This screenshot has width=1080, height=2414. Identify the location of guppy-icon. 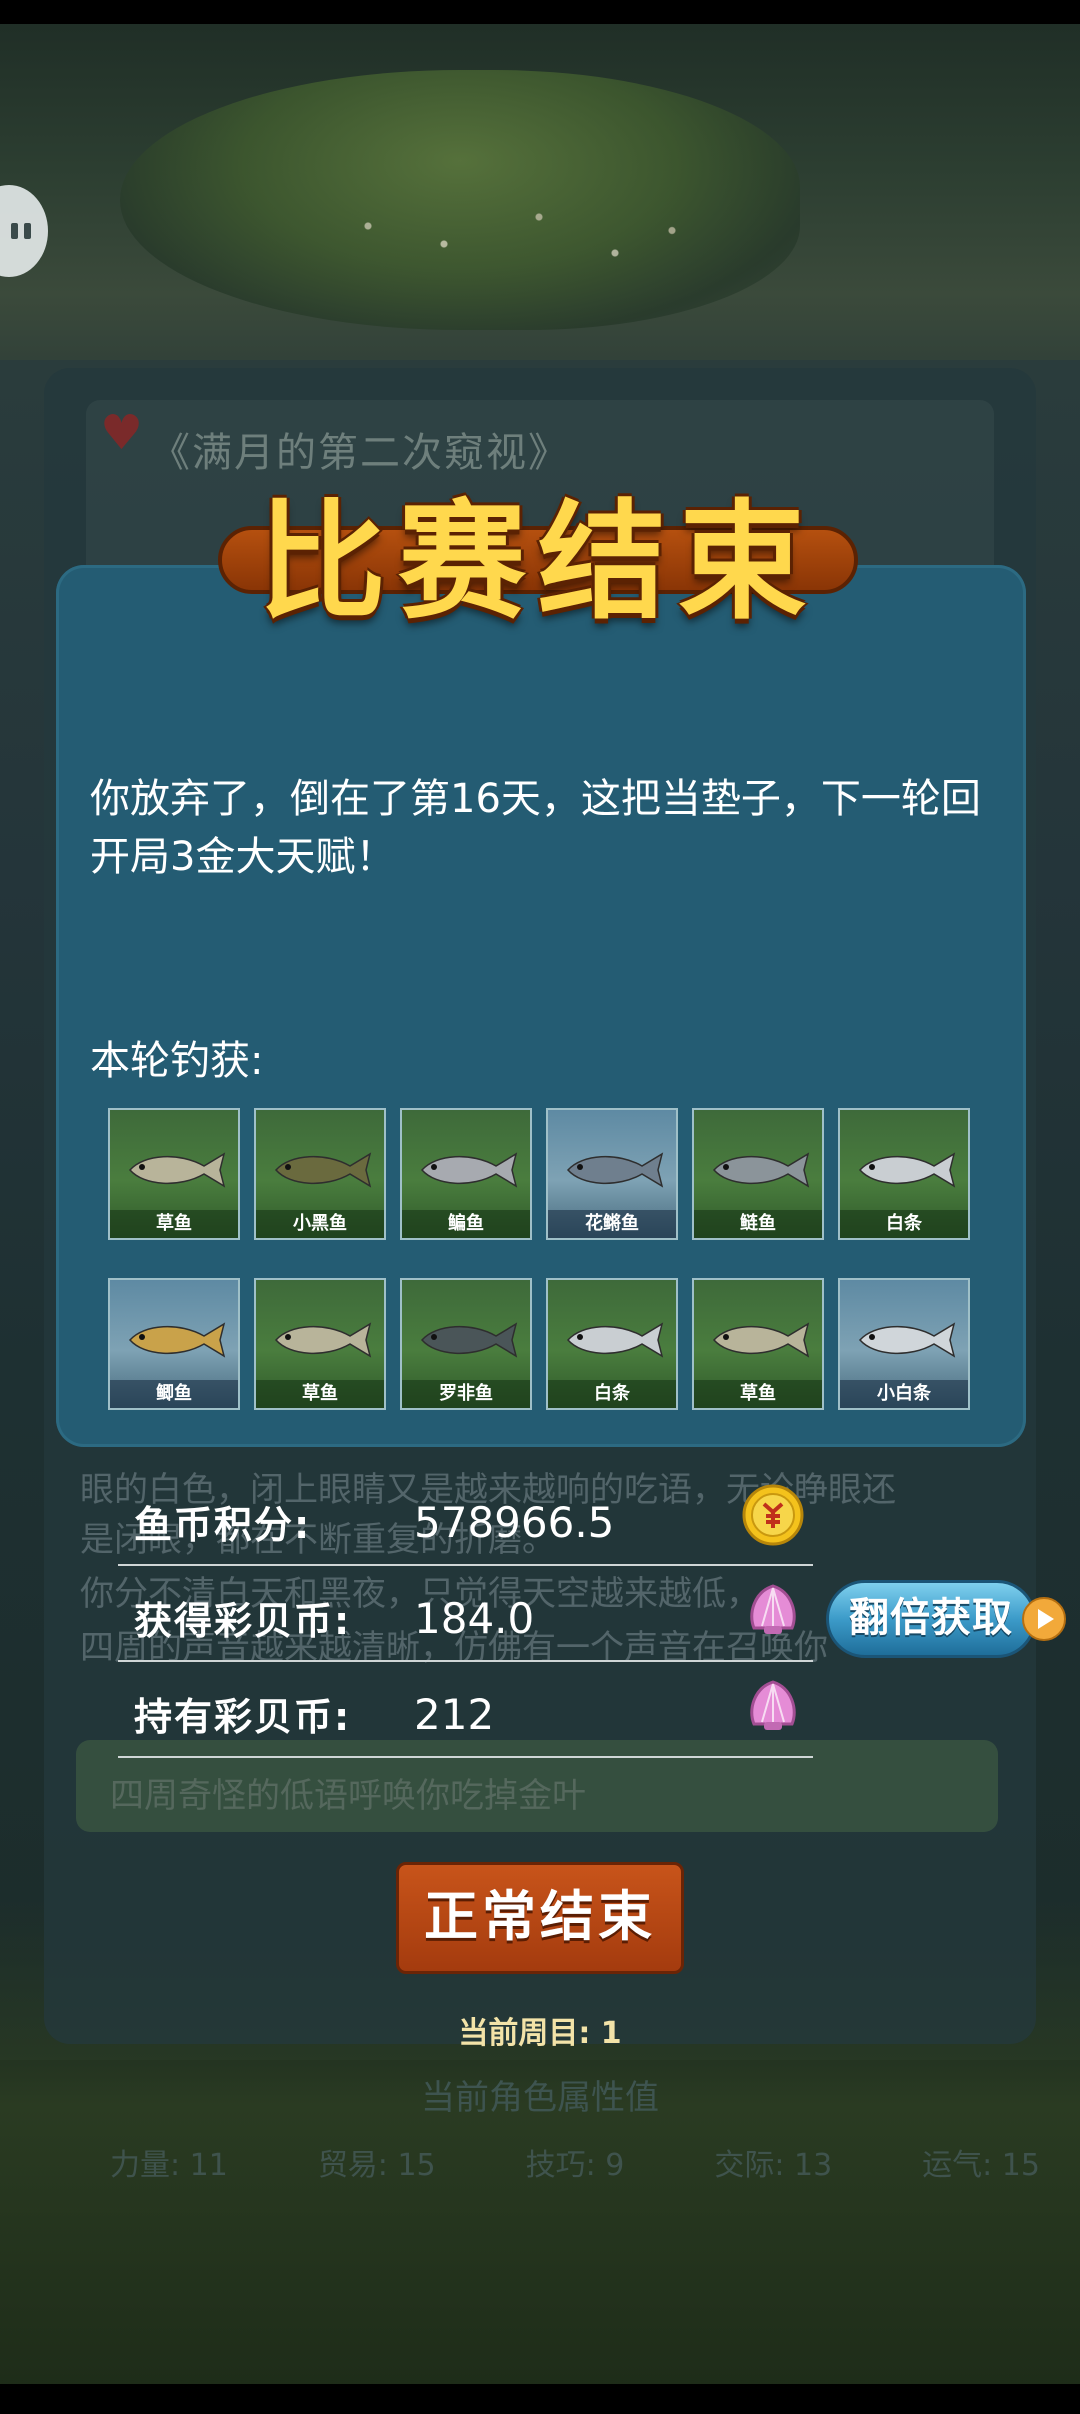
(615, 1170).